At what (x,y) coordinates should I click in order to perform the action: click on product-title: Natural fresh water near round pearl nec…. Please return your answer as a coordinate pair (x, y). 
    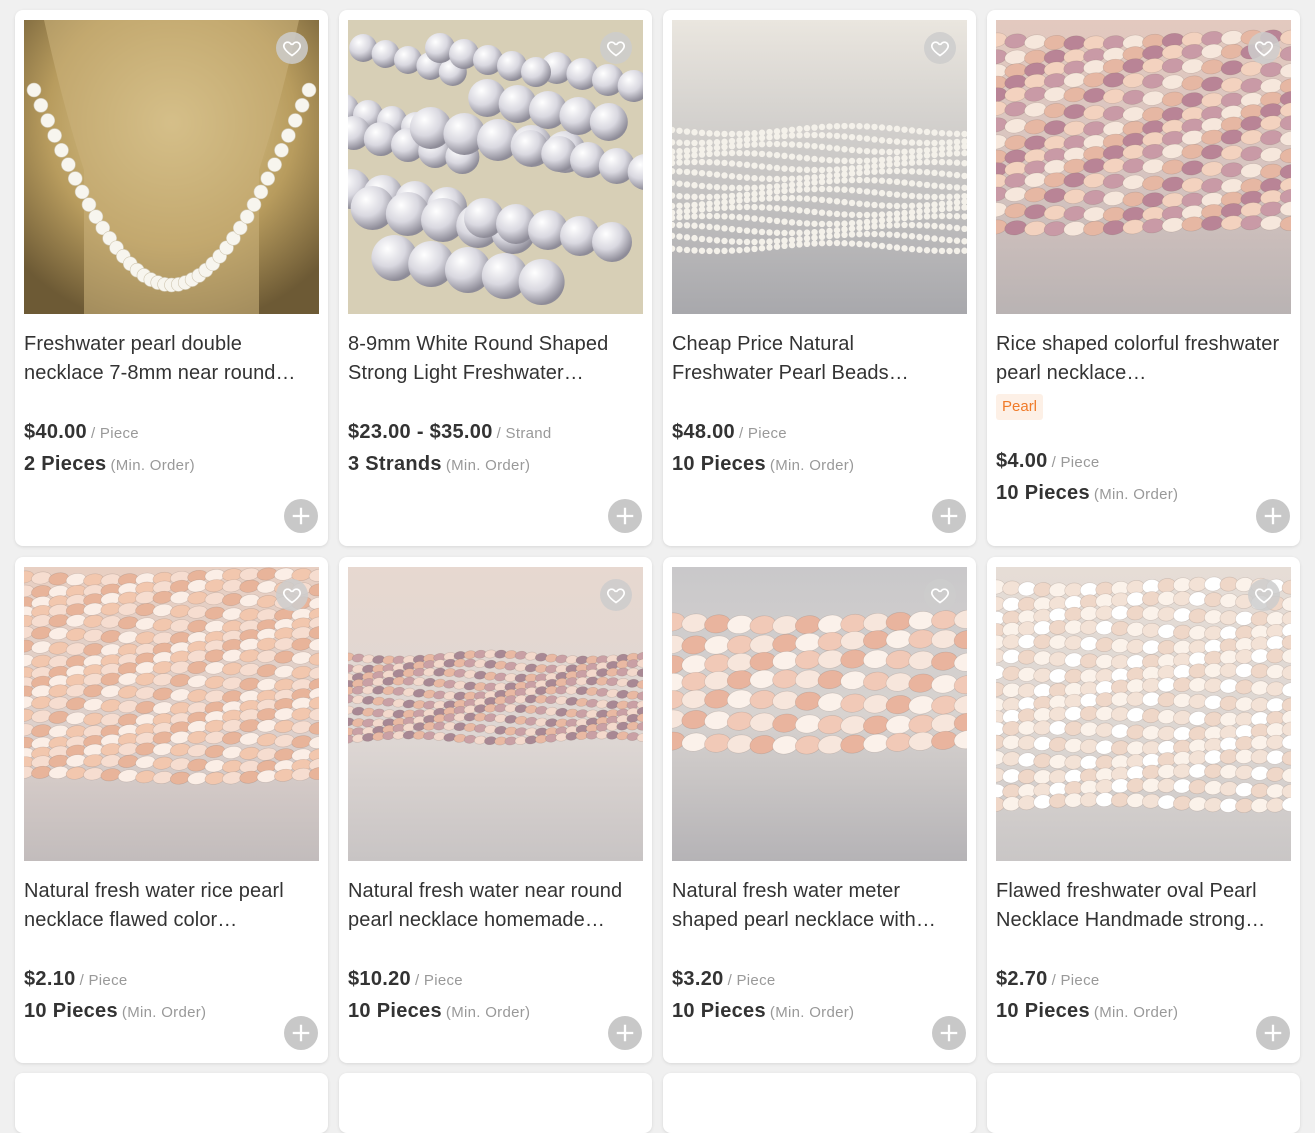
    Looking at the image, I should click on (491, 906).